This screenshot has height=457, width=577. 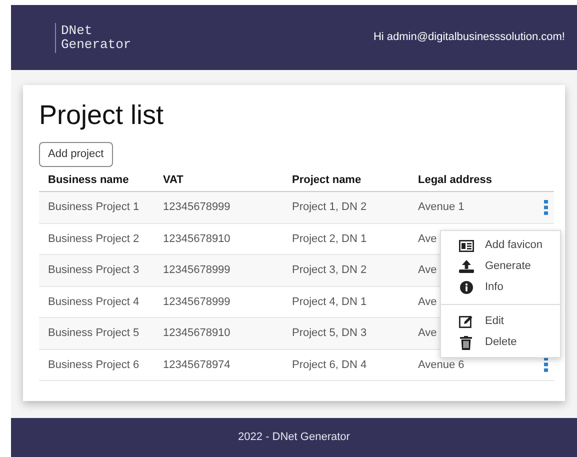 I want to click on greeting-text: Hi admin@digitalbusinesssolution.com!, so click(x=469, y=38).